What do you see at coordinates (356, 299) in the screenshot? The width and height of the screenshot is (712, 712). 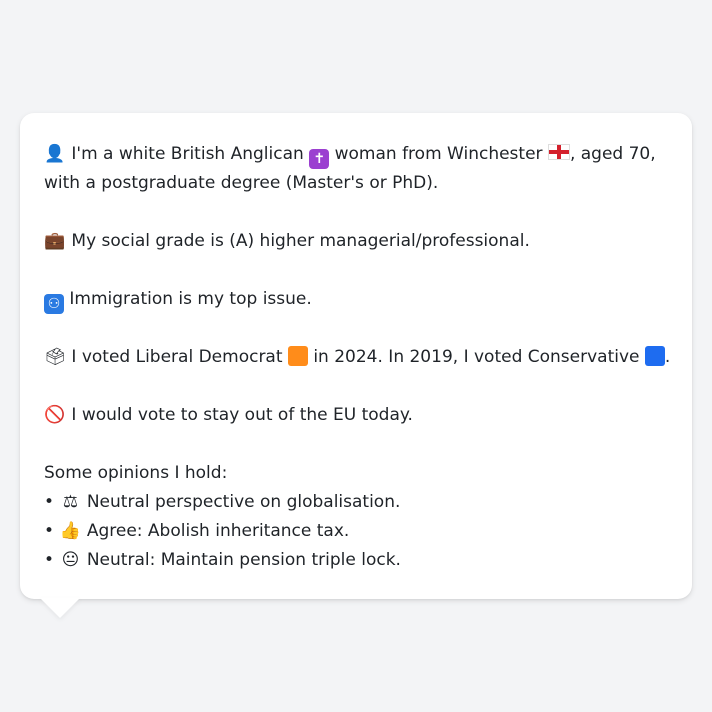 I see `top-issue-line: ⚇ Immigration is my top issue.` at bounding box center [356, 299].